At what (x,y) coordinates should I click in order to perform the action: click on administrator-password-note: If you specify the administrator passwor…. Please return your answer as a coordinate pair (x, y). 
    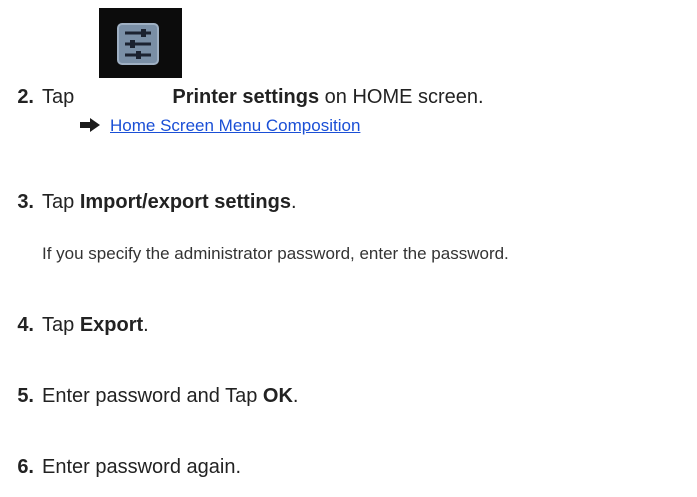
    Looking at the image, I should click on (275, 253).